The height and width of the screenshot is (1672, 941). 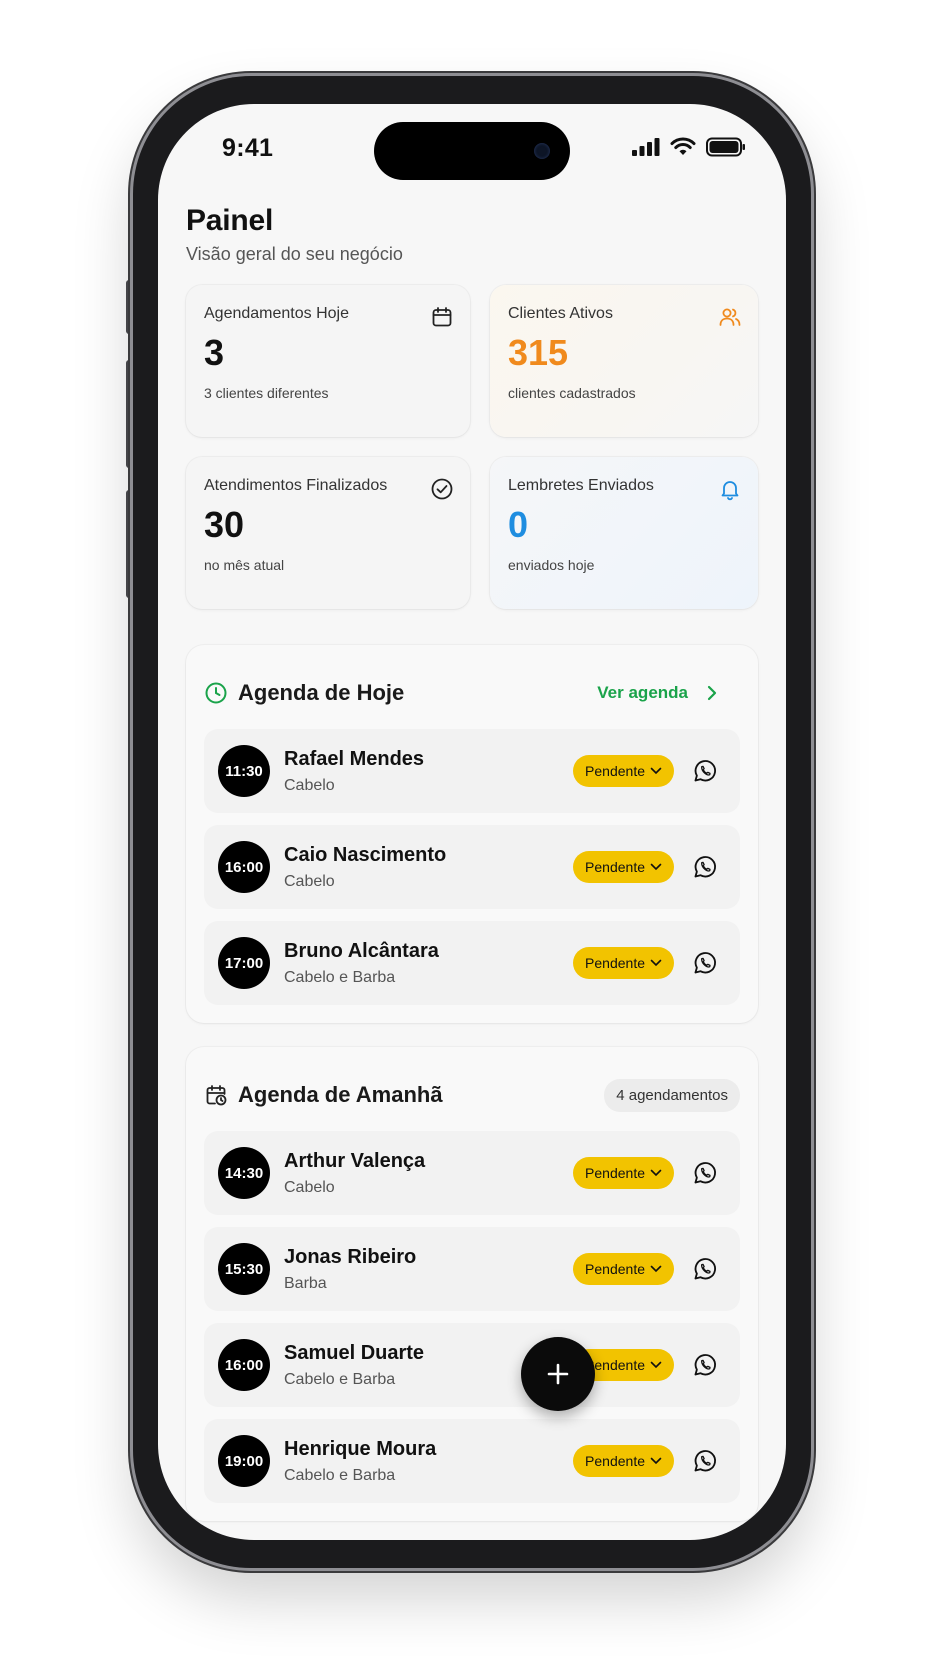 What do you see at coordinates (428, 1173) in the screenshot?
I see `appointment-info: Arthur Valença Cabelo` at bounding box center [428, 1173].